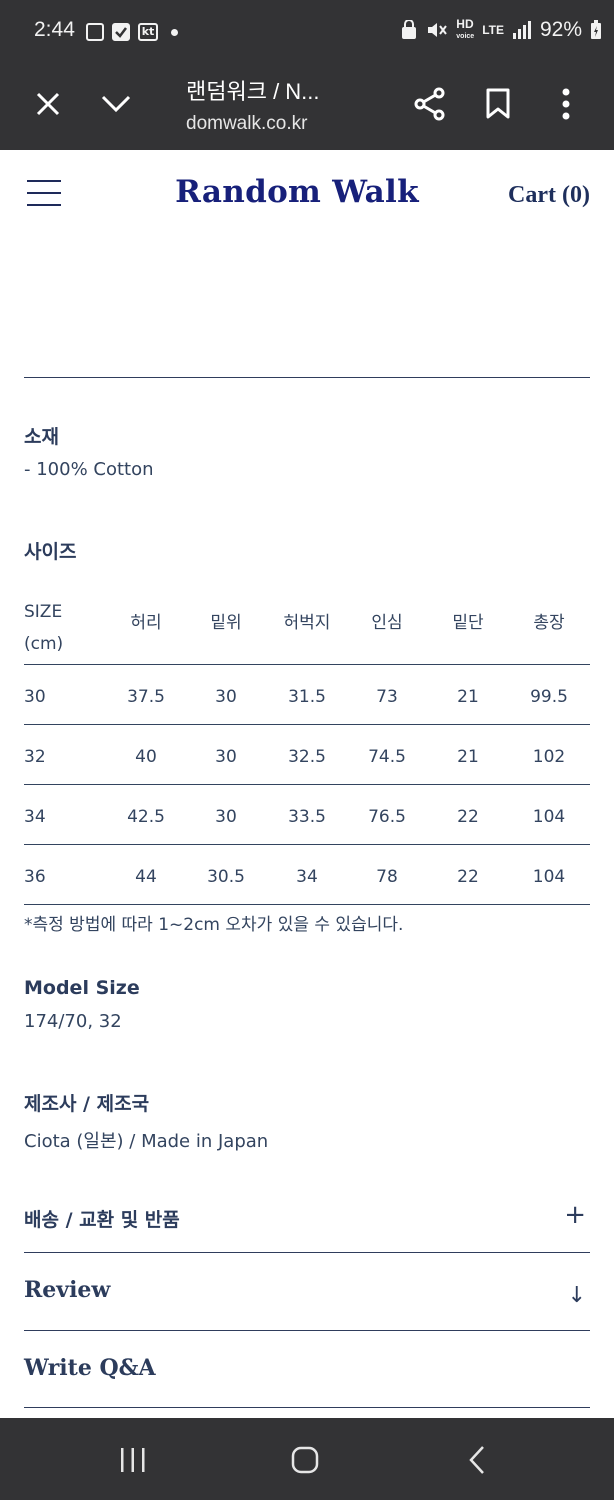 The height and width of the screenshot is (1500, 614). Describe the element at coordinates (307, 1369) in the screenshot. I see `qna-accordion: Write Q&A` at that location.